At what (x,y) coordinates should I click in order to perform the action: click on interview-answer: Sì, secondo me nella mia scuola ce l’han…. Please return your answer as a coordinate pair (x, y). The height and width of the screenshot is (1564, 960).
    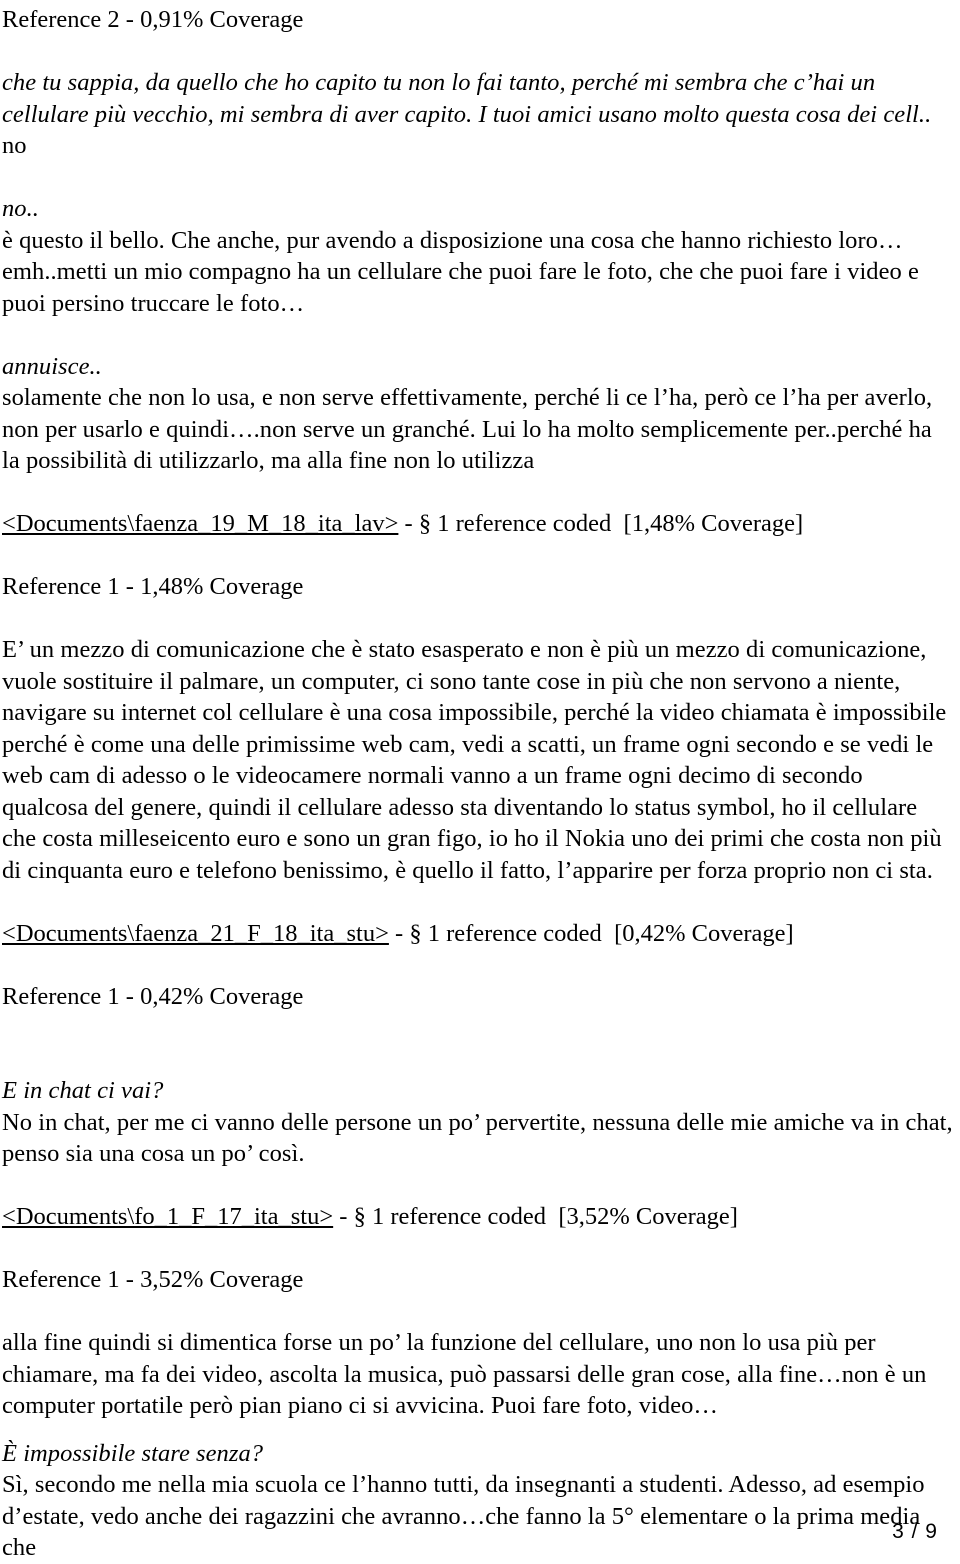
    Looking at the image, I should click on (463, 1516).